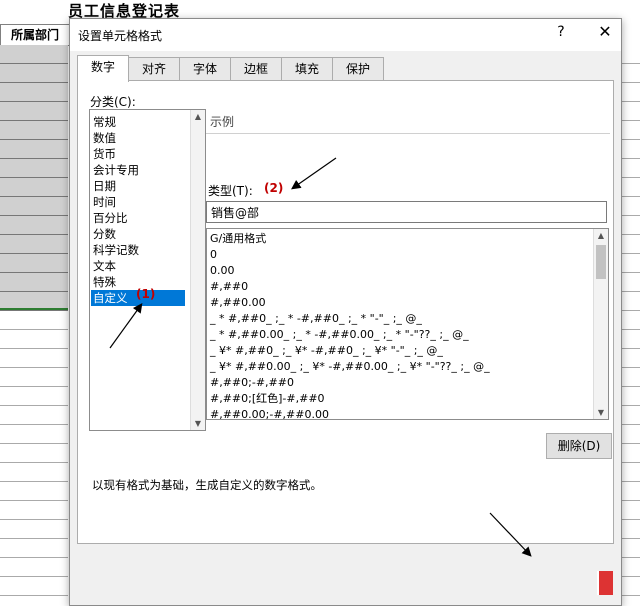  I want to click on format-item: G/通用格式, so click(238, 239).